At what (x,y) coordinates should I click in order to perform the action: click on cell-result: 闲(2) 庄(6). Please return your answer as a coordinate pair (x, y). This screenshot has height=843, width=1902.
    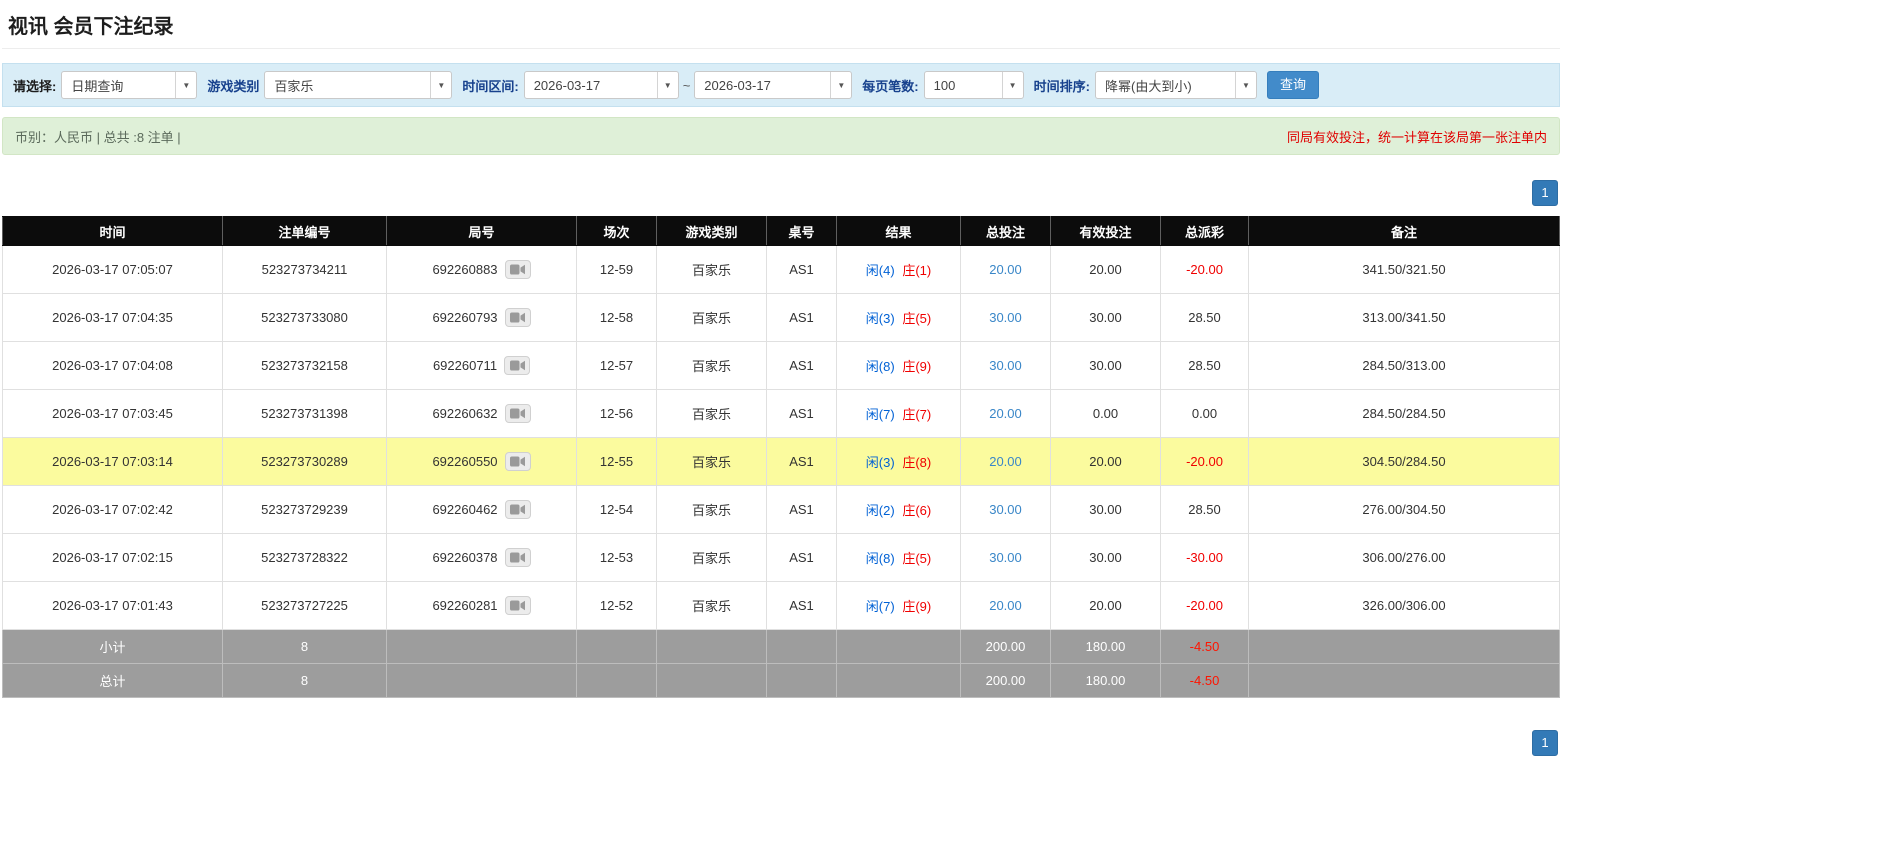
    Looking at the image, I should click on (898, 509).